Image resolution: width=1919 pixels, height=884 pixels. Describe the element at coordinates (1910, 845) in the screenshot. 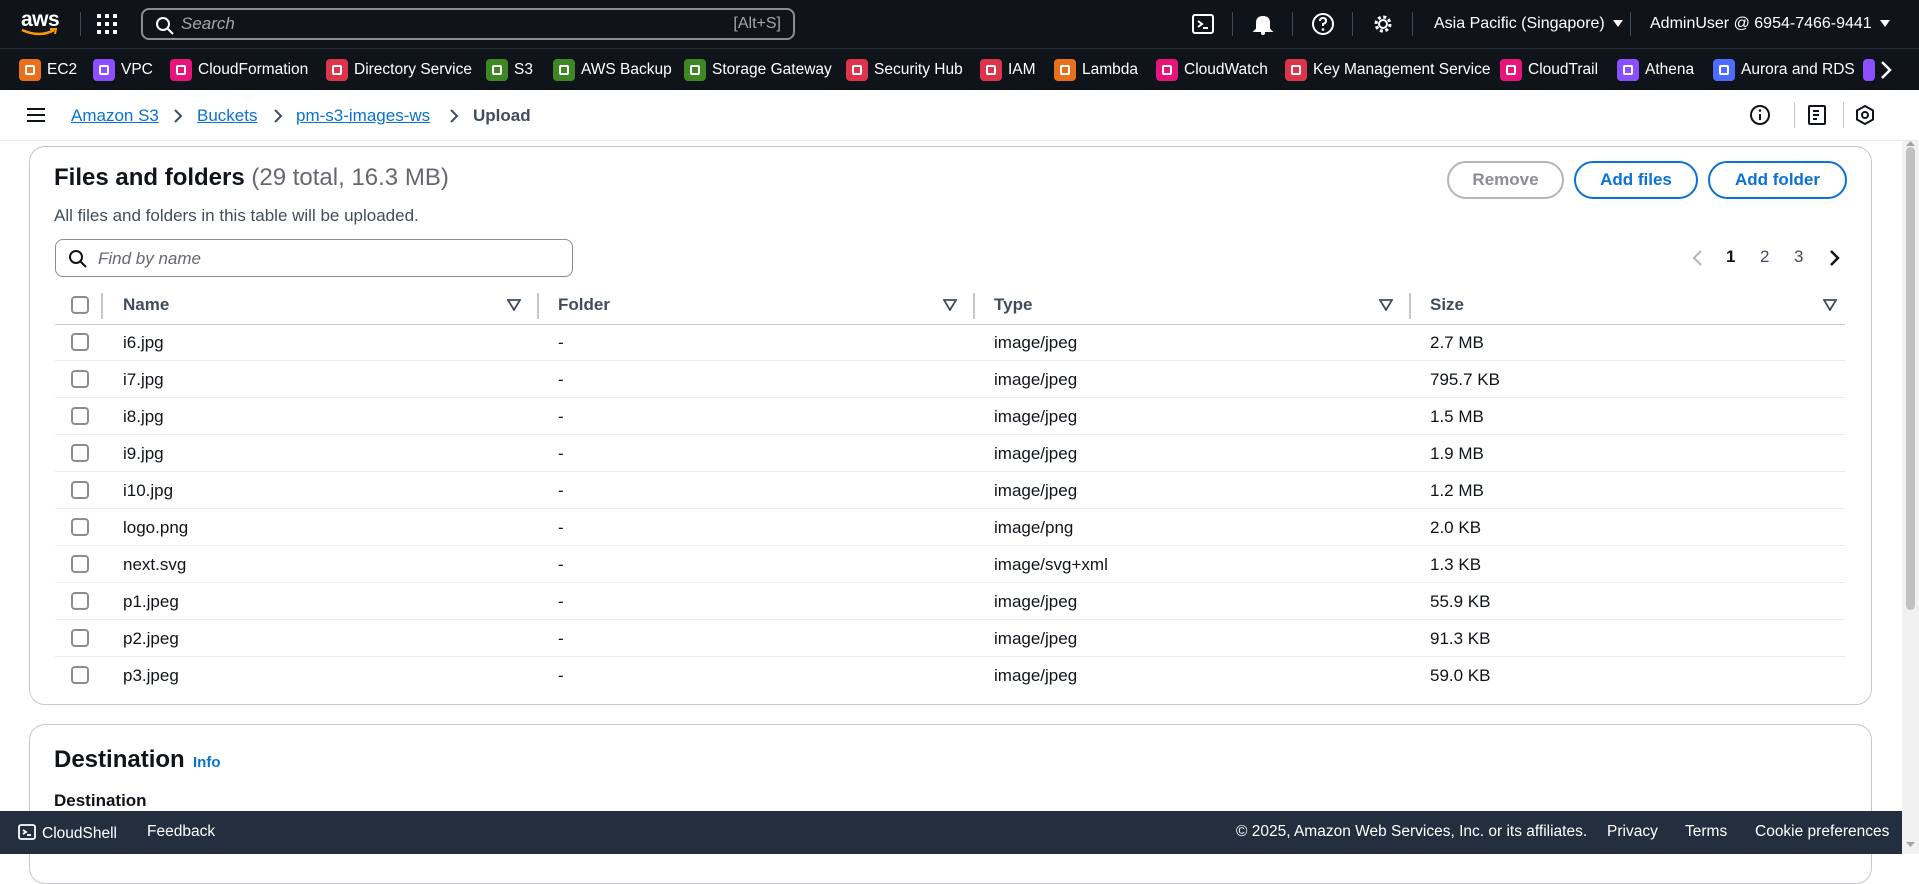

I see `scroll-down-arrow-icon` at that location.